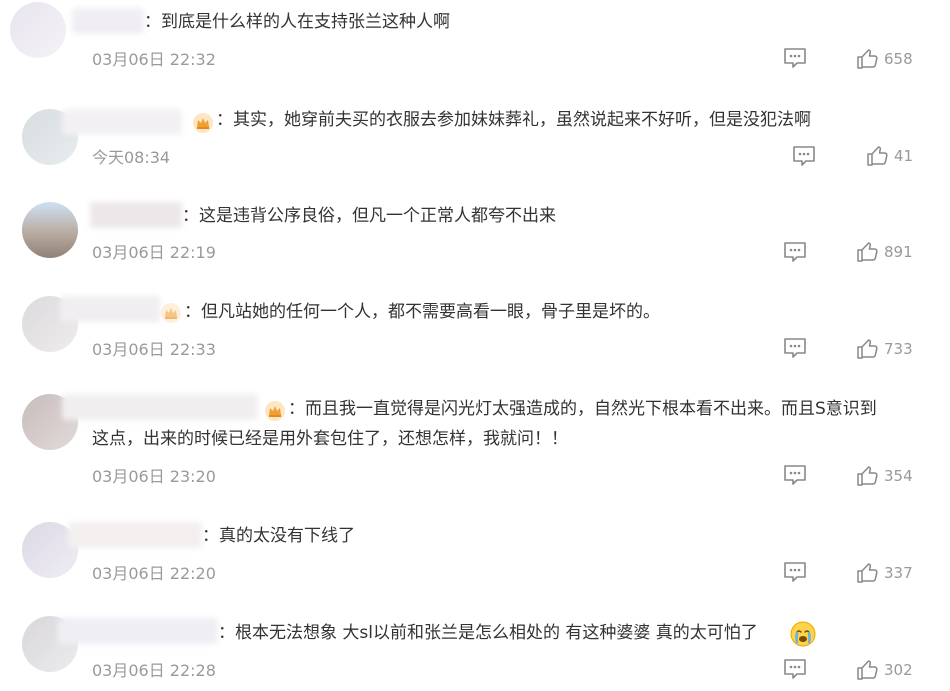  I want to click on crying-emoji-icon, so click(803, 634).